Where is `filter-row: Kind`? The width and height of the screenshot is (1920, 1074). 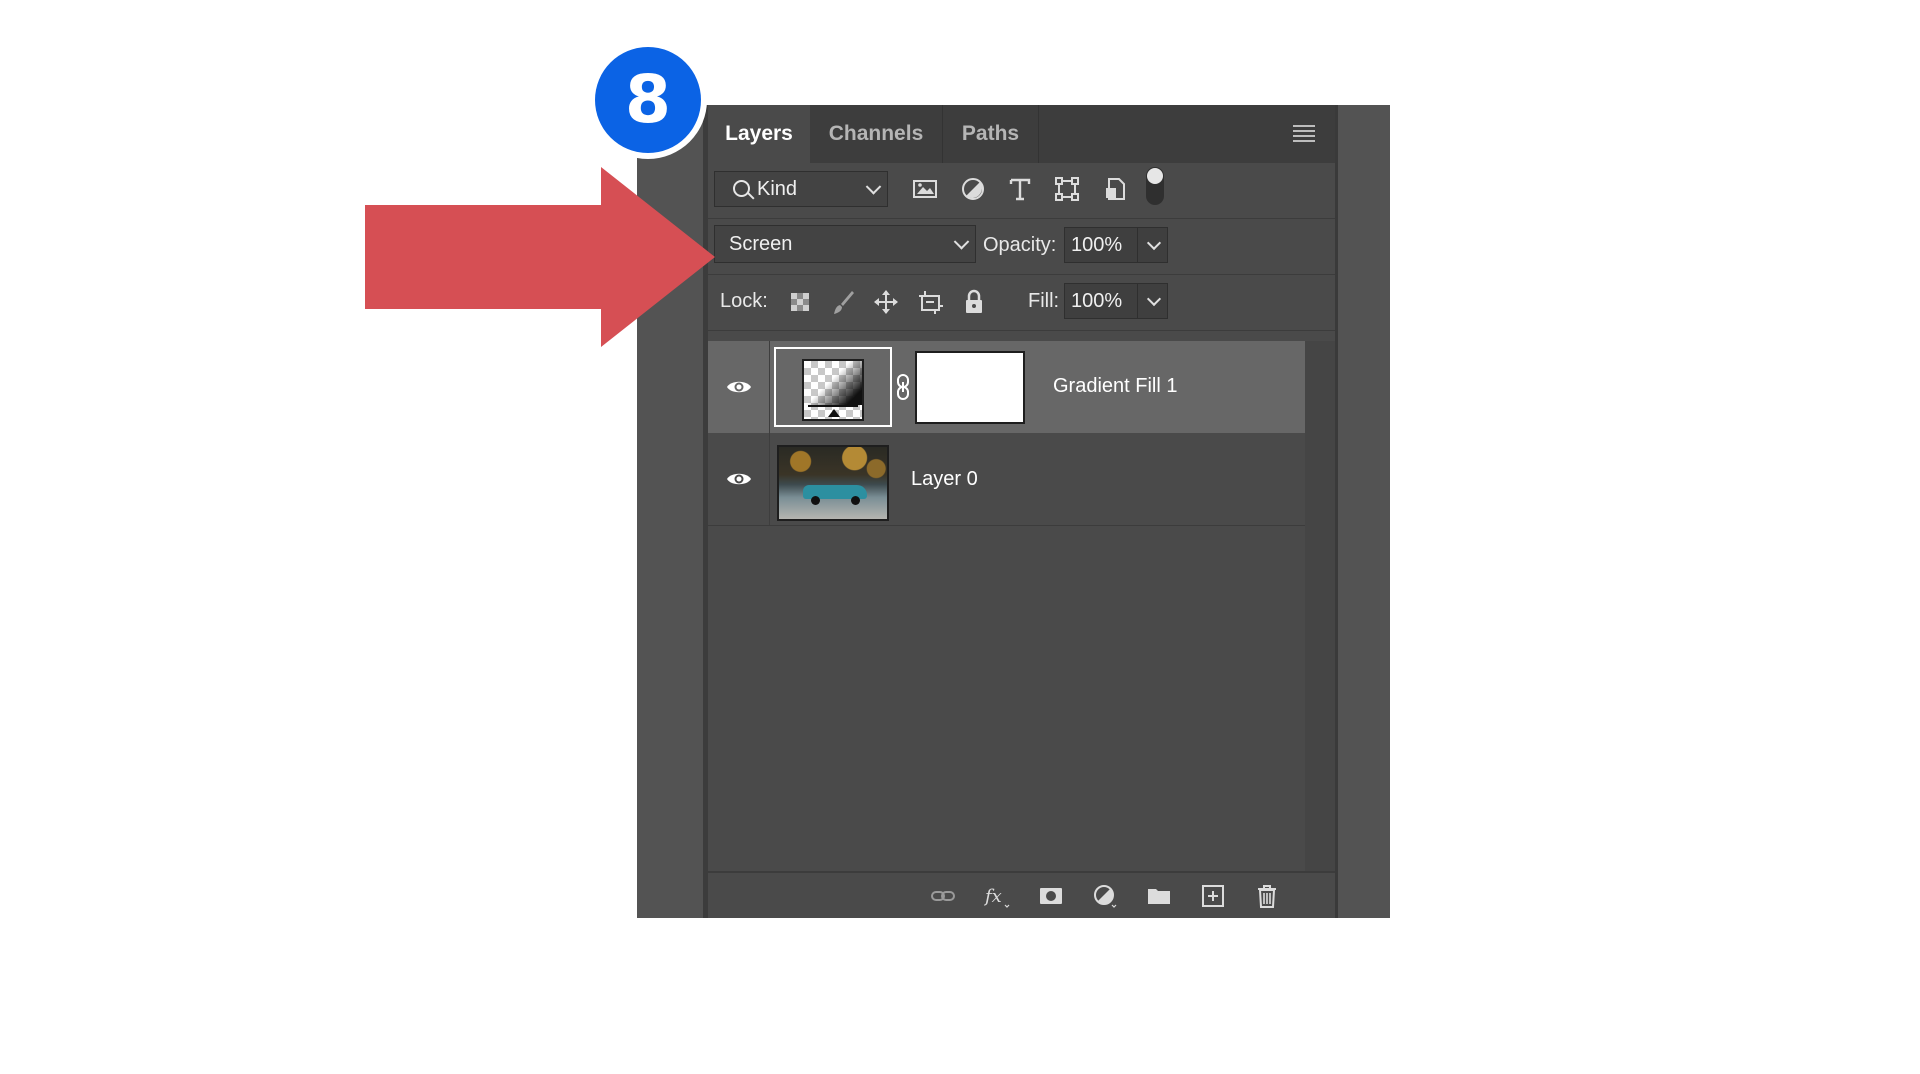 filter-row: Kind is located at coordinates (1021, 191).